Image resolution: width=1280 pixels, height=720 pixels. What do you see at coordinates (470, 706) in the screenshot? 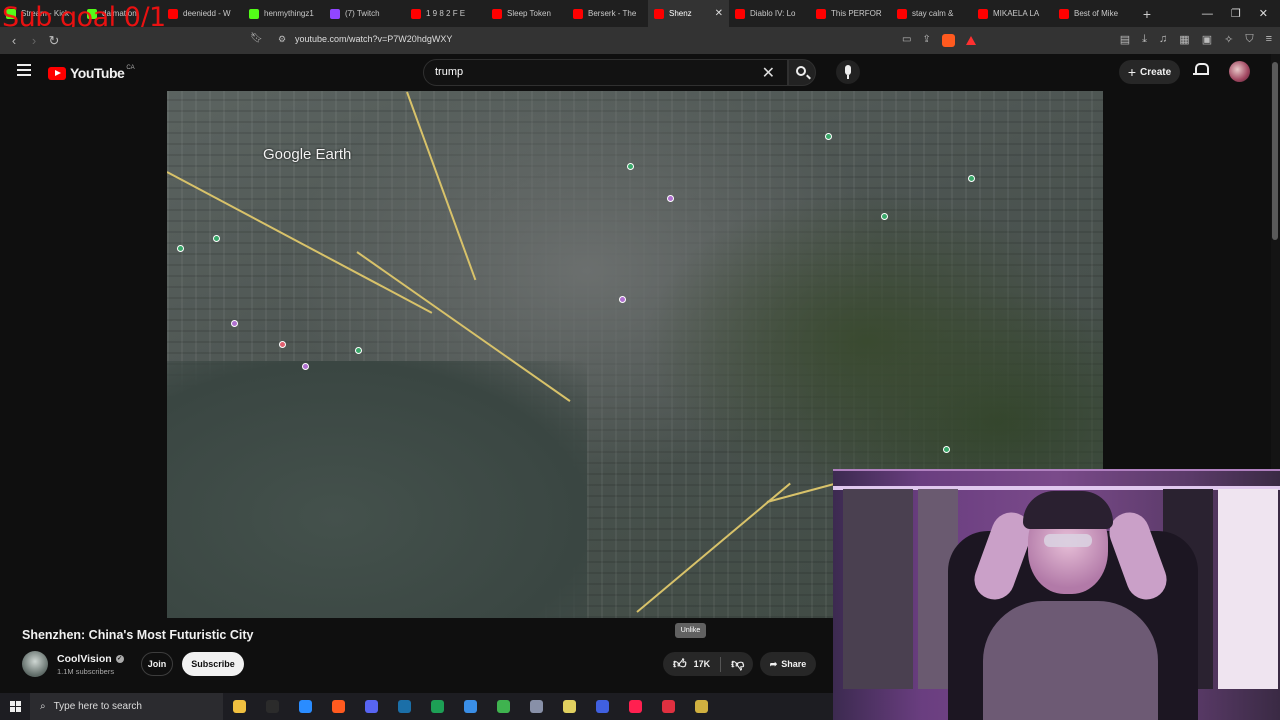
I see `notepad-icon` at bounding box center [470, 706].